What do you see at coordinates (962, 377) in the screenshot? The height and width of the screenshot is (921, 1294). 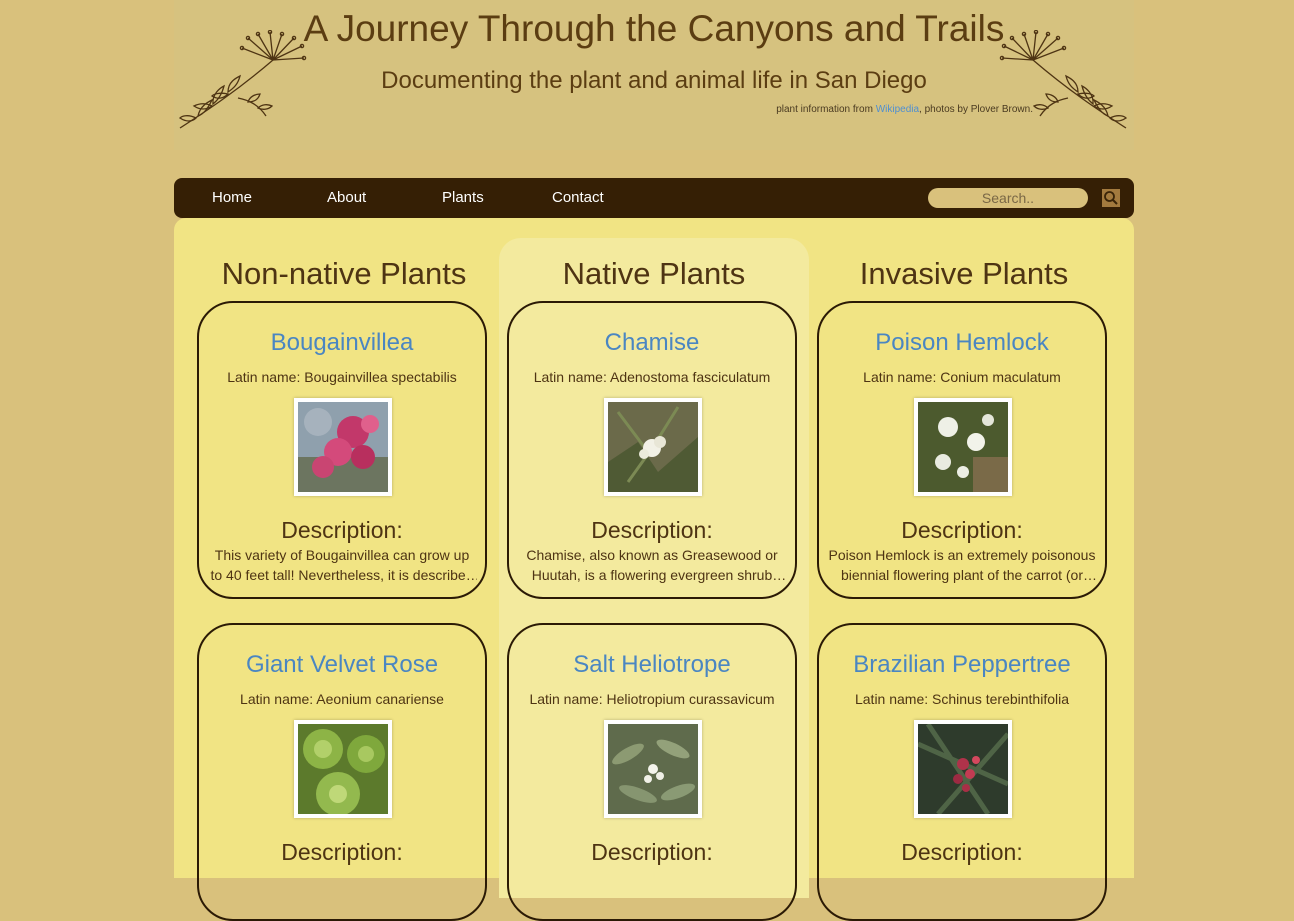 I see `latin-name: Latin name: Conium maculatum` at bounding box center [962, 377].